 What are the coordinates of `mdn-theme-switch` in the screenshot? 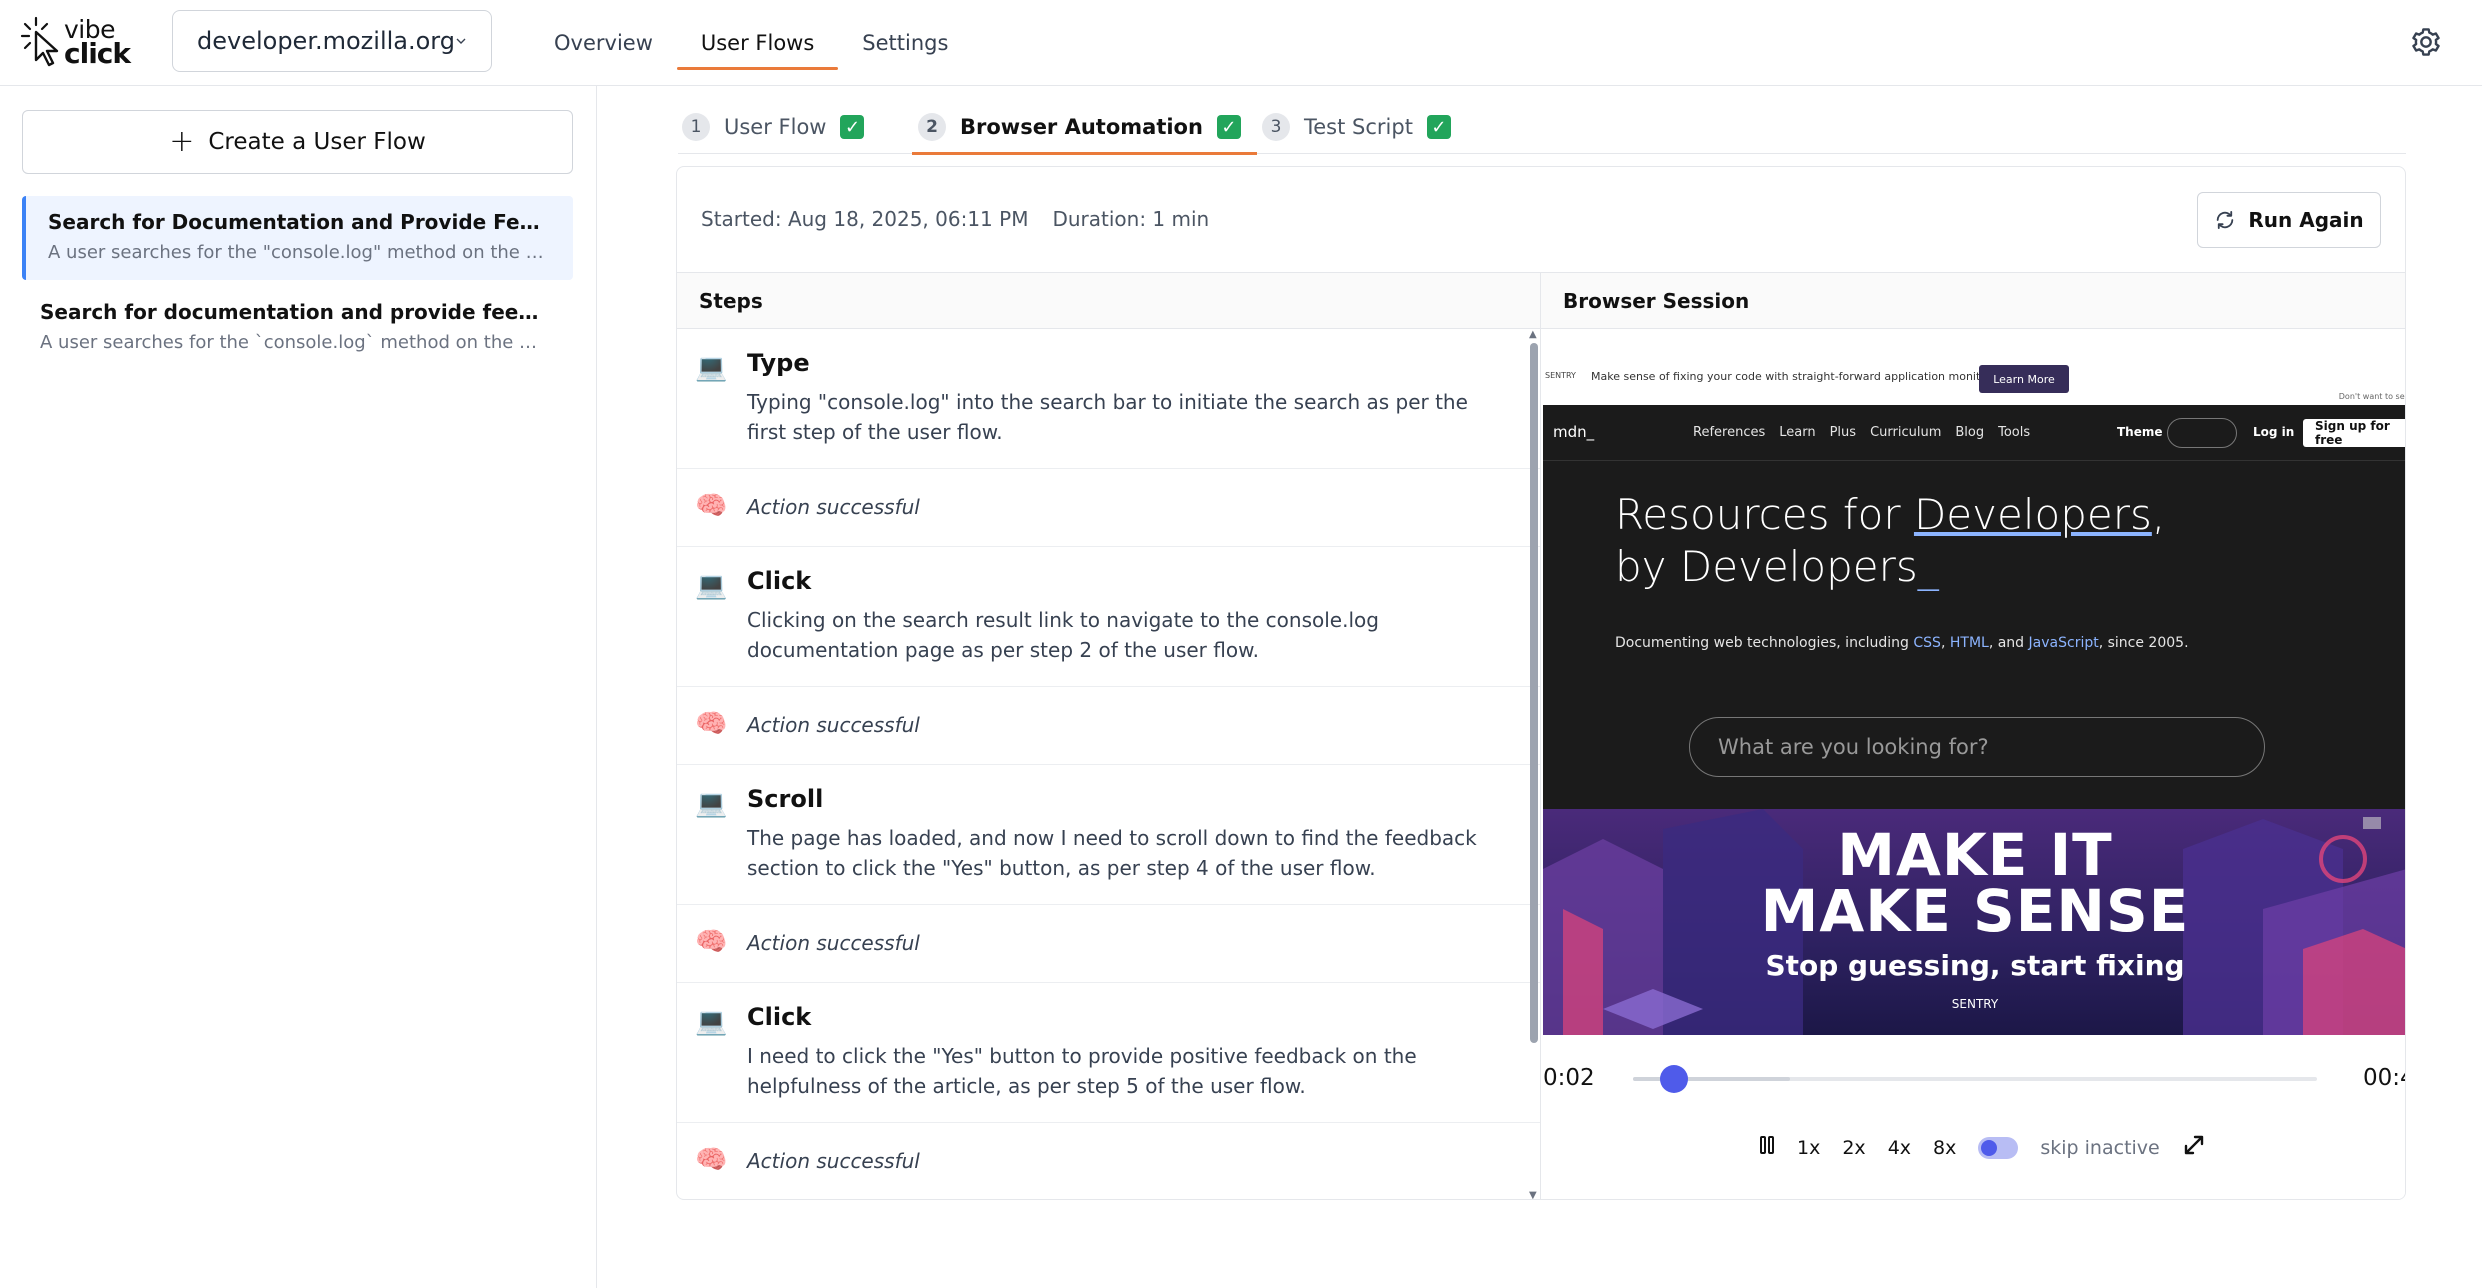 It's located at (2202, 433).